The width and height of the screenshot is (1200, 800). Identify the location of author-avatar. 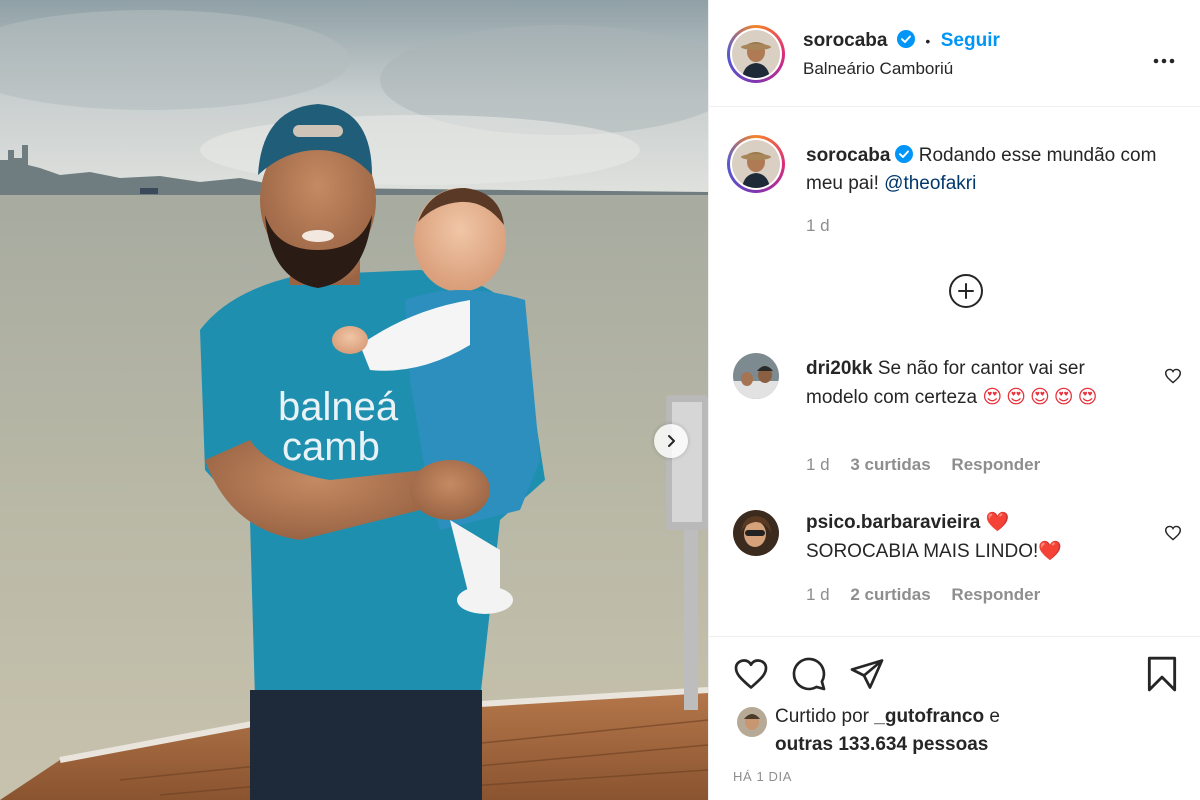
(756, 54).